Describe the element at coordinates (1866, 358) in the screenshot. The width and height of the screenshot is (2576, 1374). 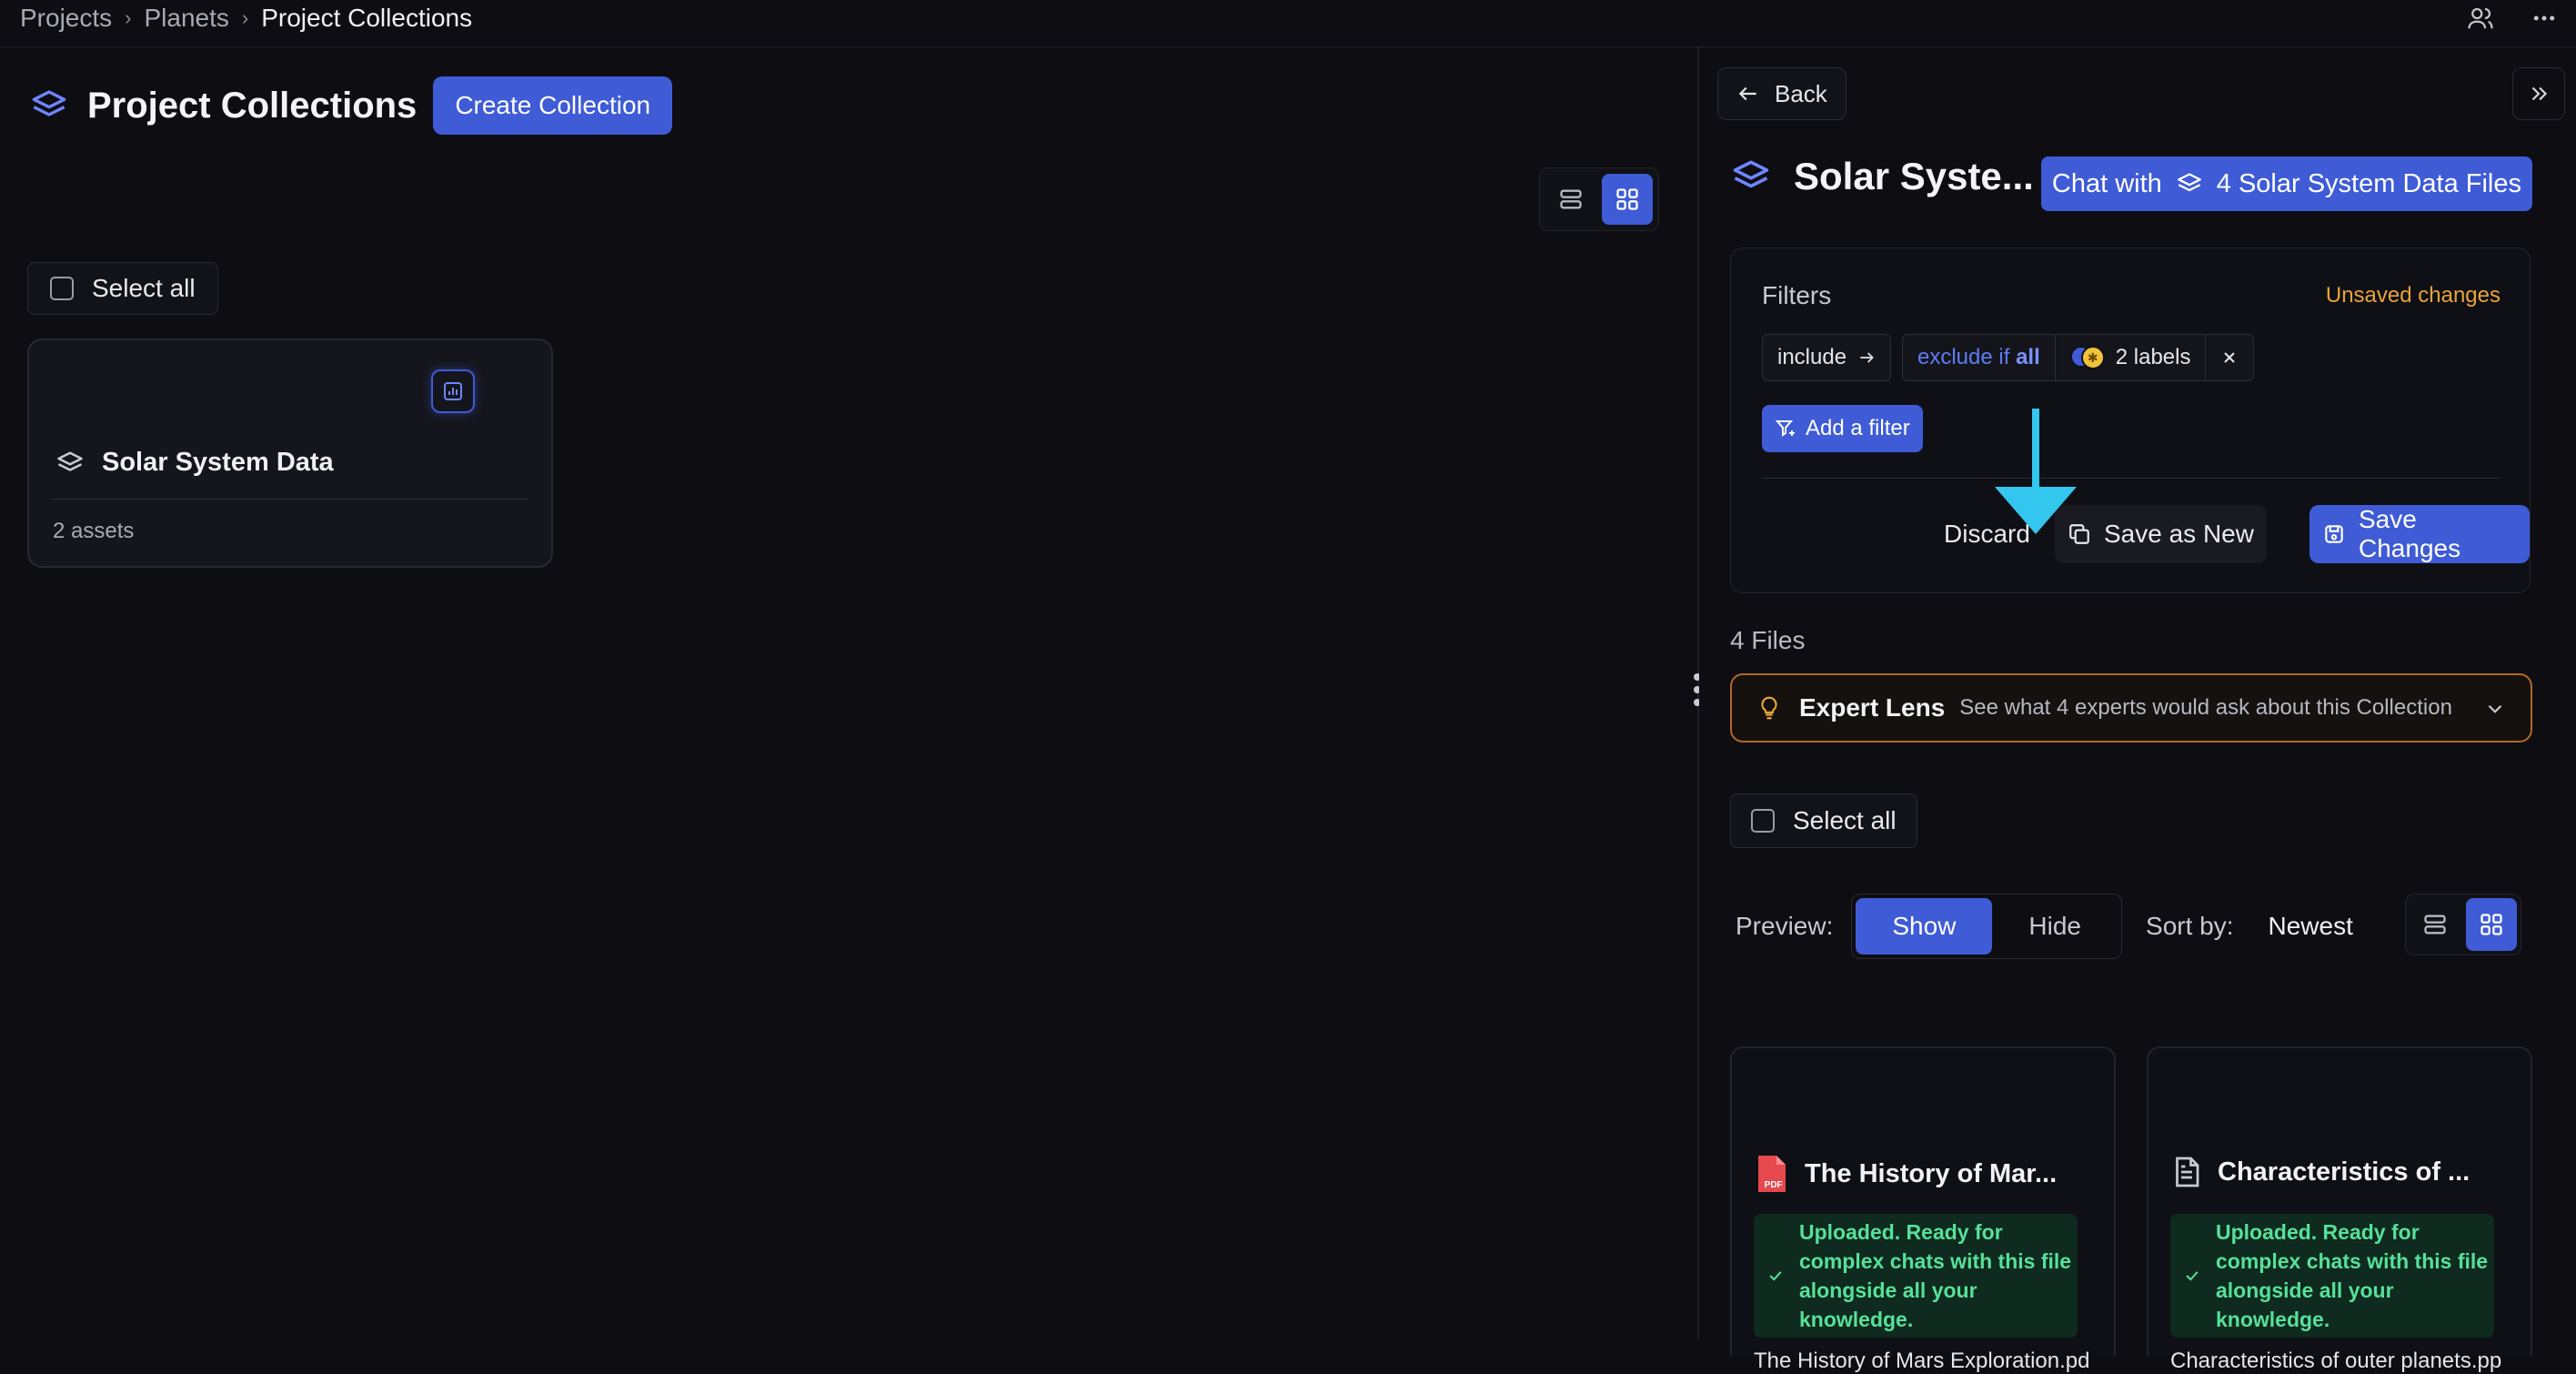
I see `arrow-right-icon` at that location.